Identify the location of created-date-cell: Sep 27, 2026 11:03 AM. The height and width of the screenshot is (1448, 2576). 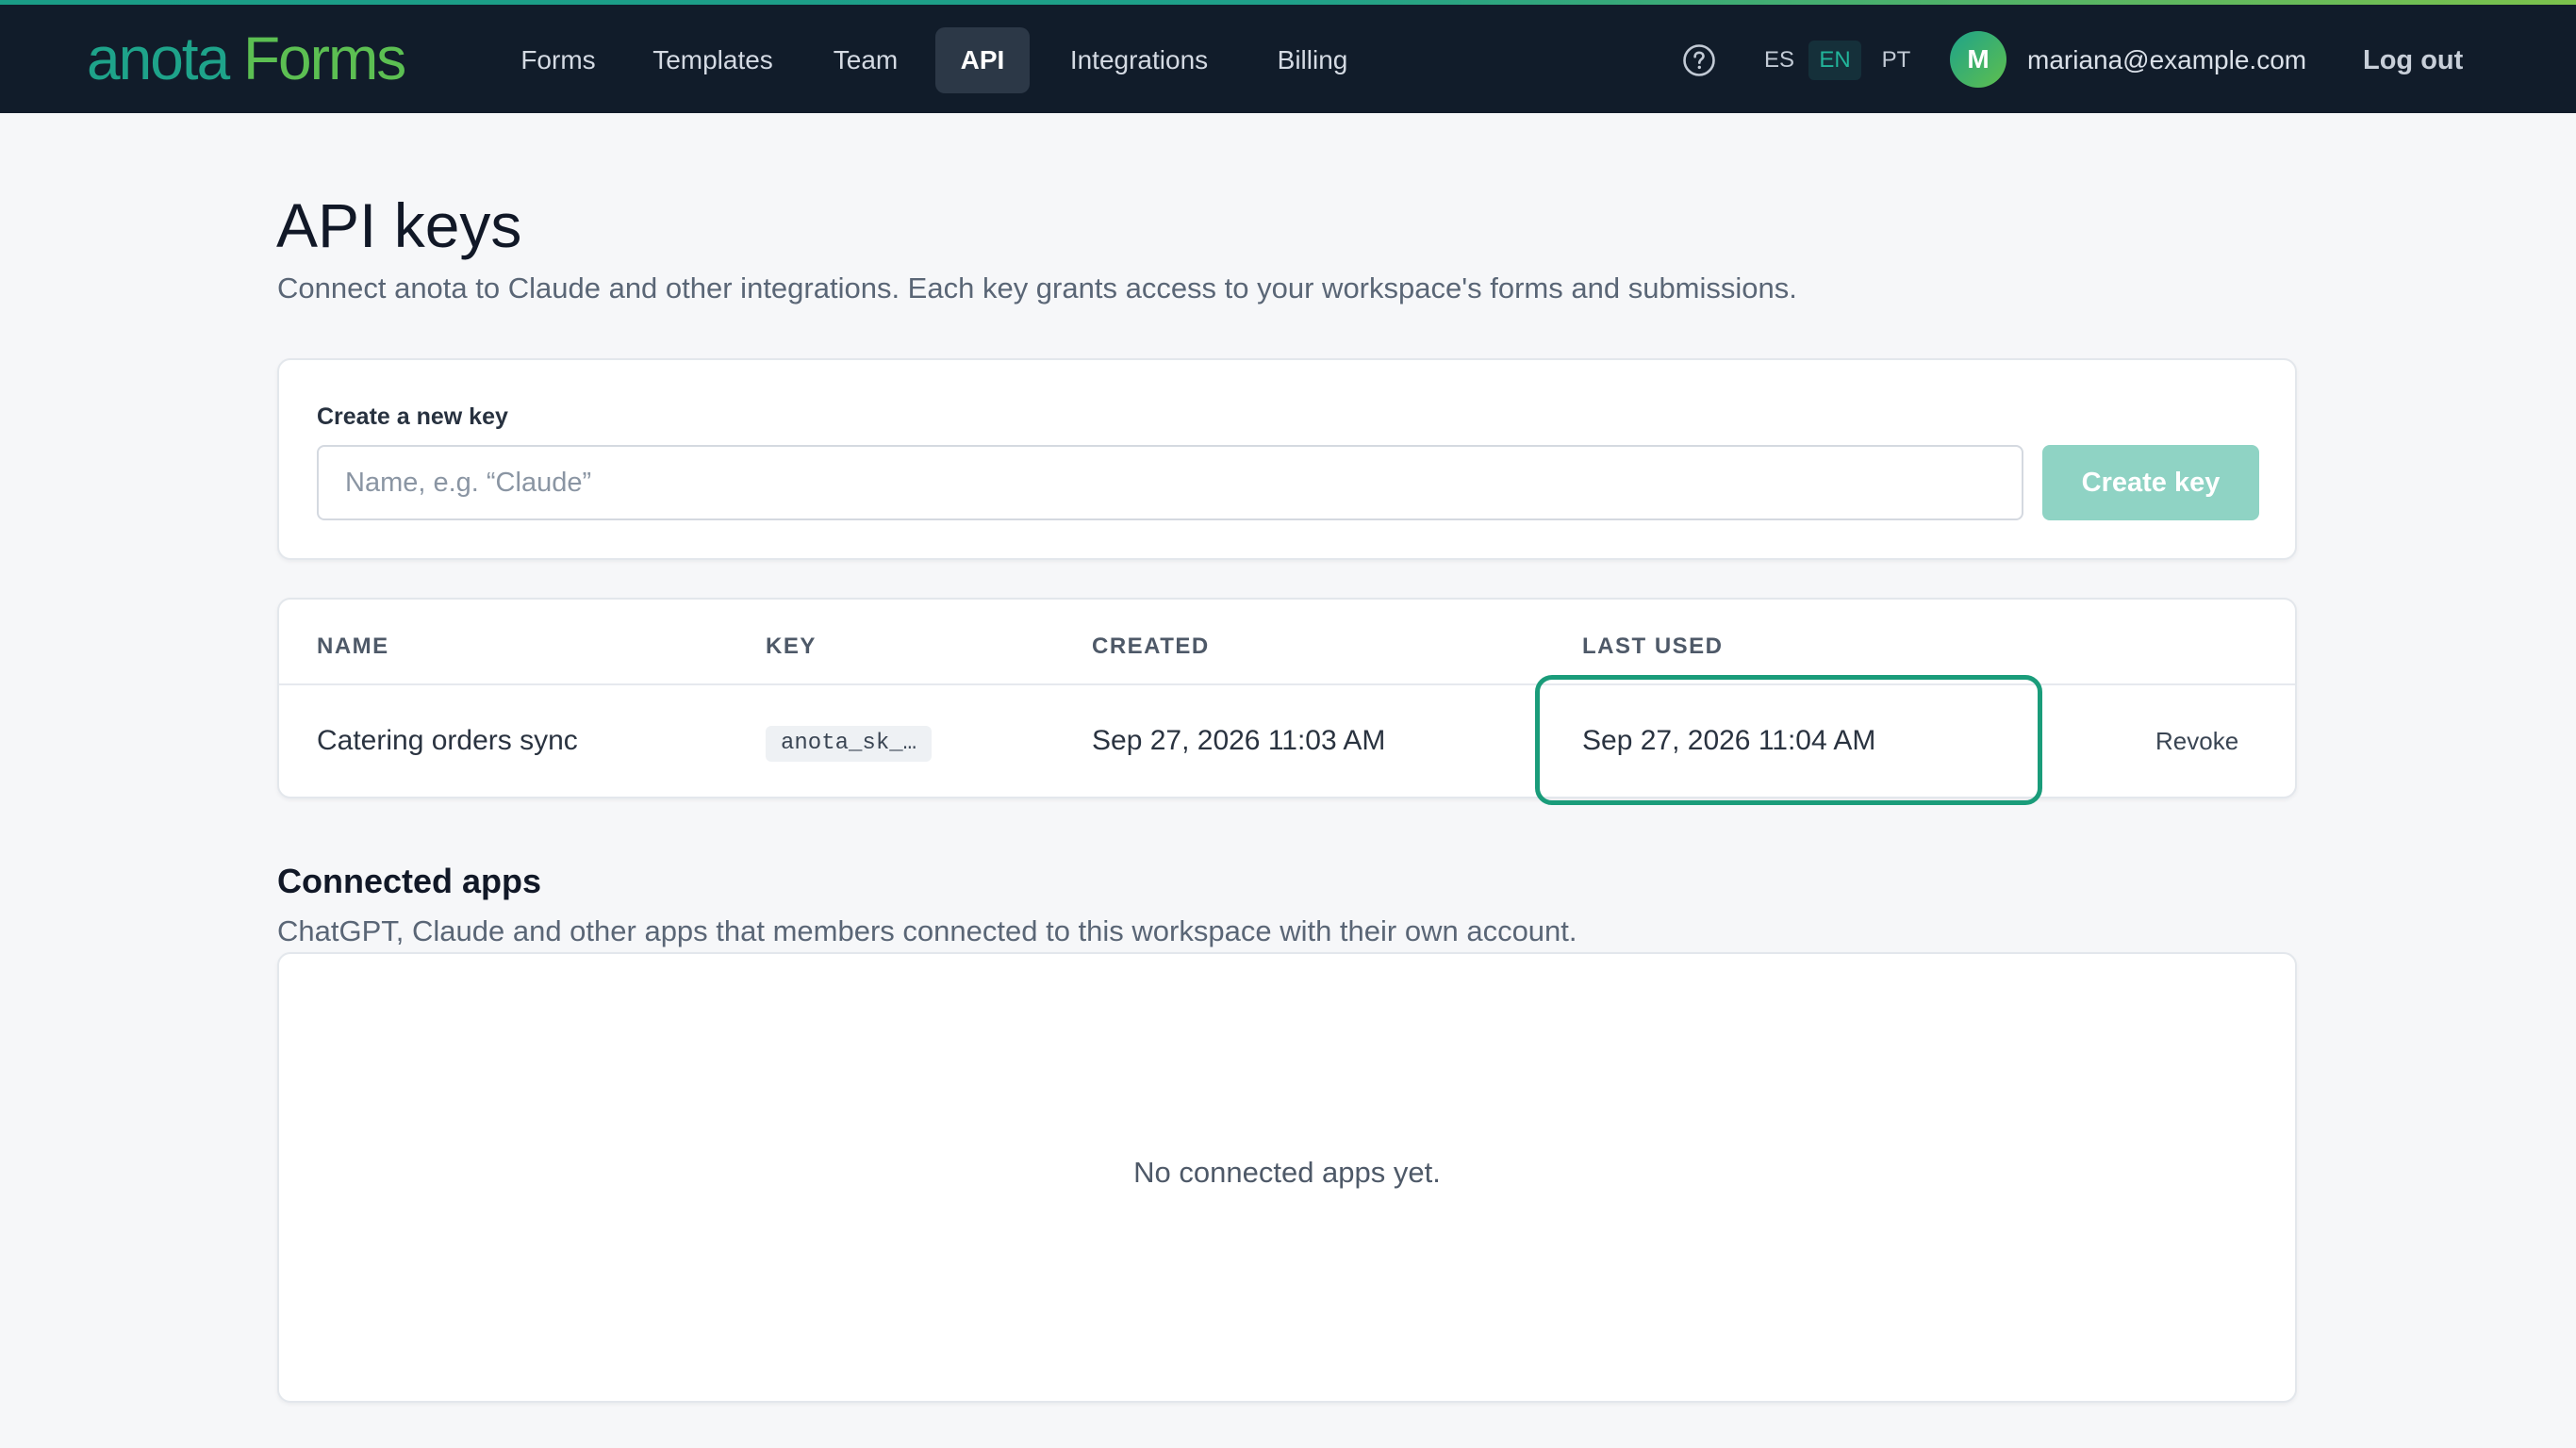
(1239, 740).